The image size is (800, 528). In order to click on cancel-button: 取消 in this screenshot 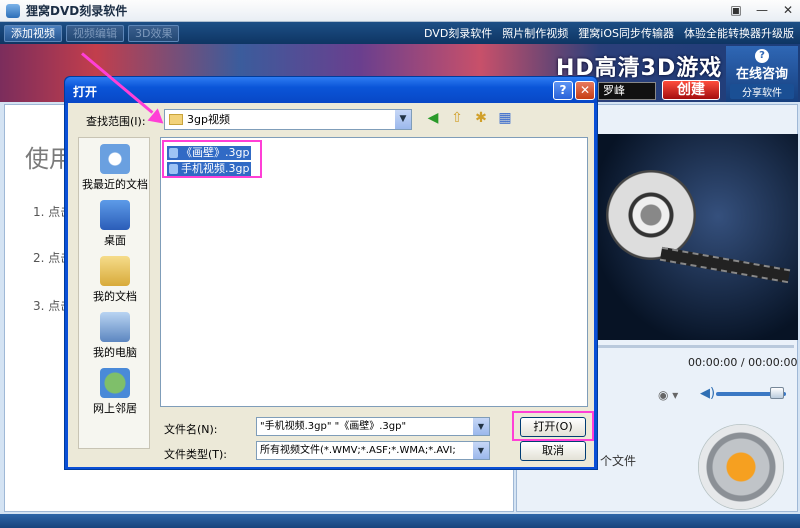, I will do `click(553, 451)`.